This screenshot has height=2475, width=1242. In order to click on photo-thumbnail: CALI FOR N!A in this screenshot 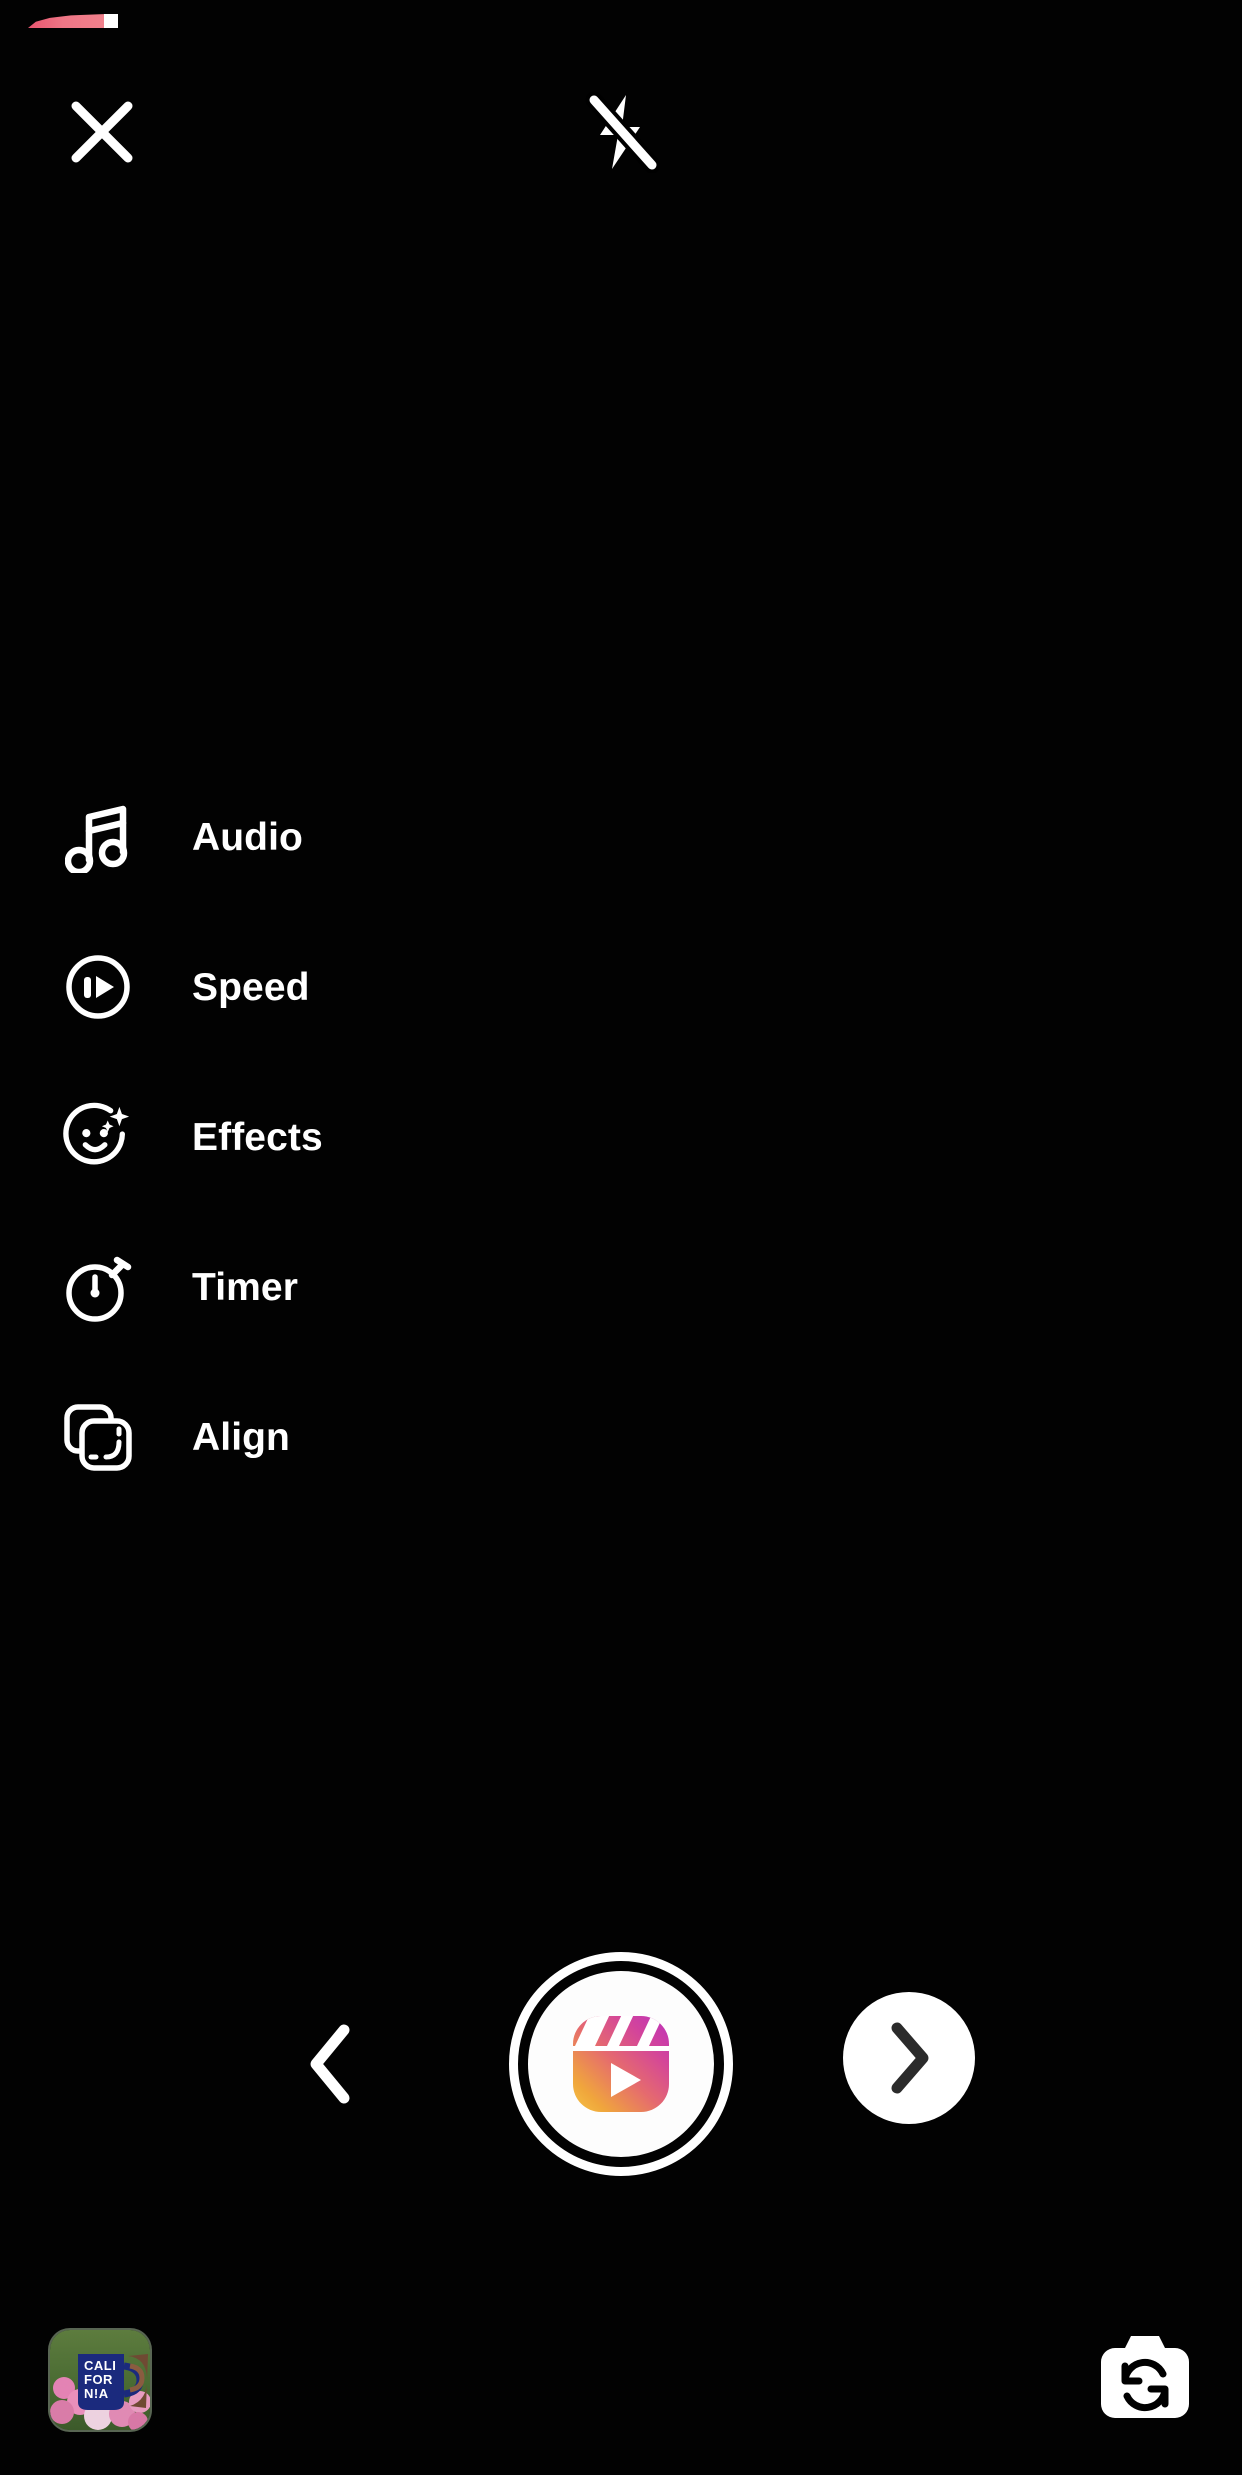, I will do `click(100, 2380)`.